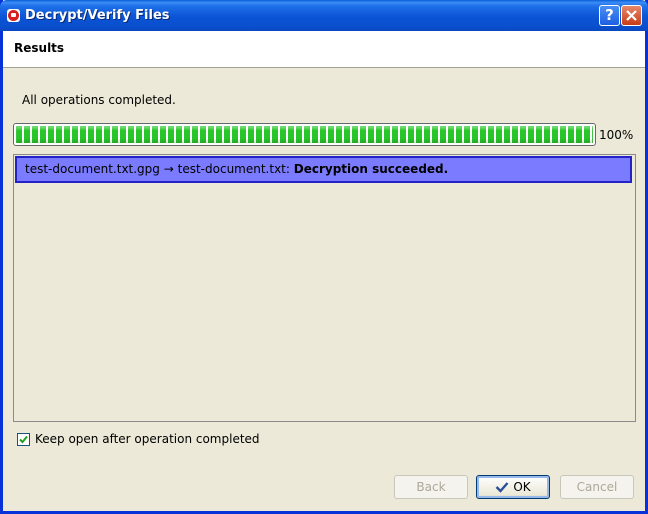 The width and height of the screenshot is (648, 514). What do you see at coordinates (99, 100) in the screenshot?
I see `status-text: All operations completed.` at bounding box center [99, 100].